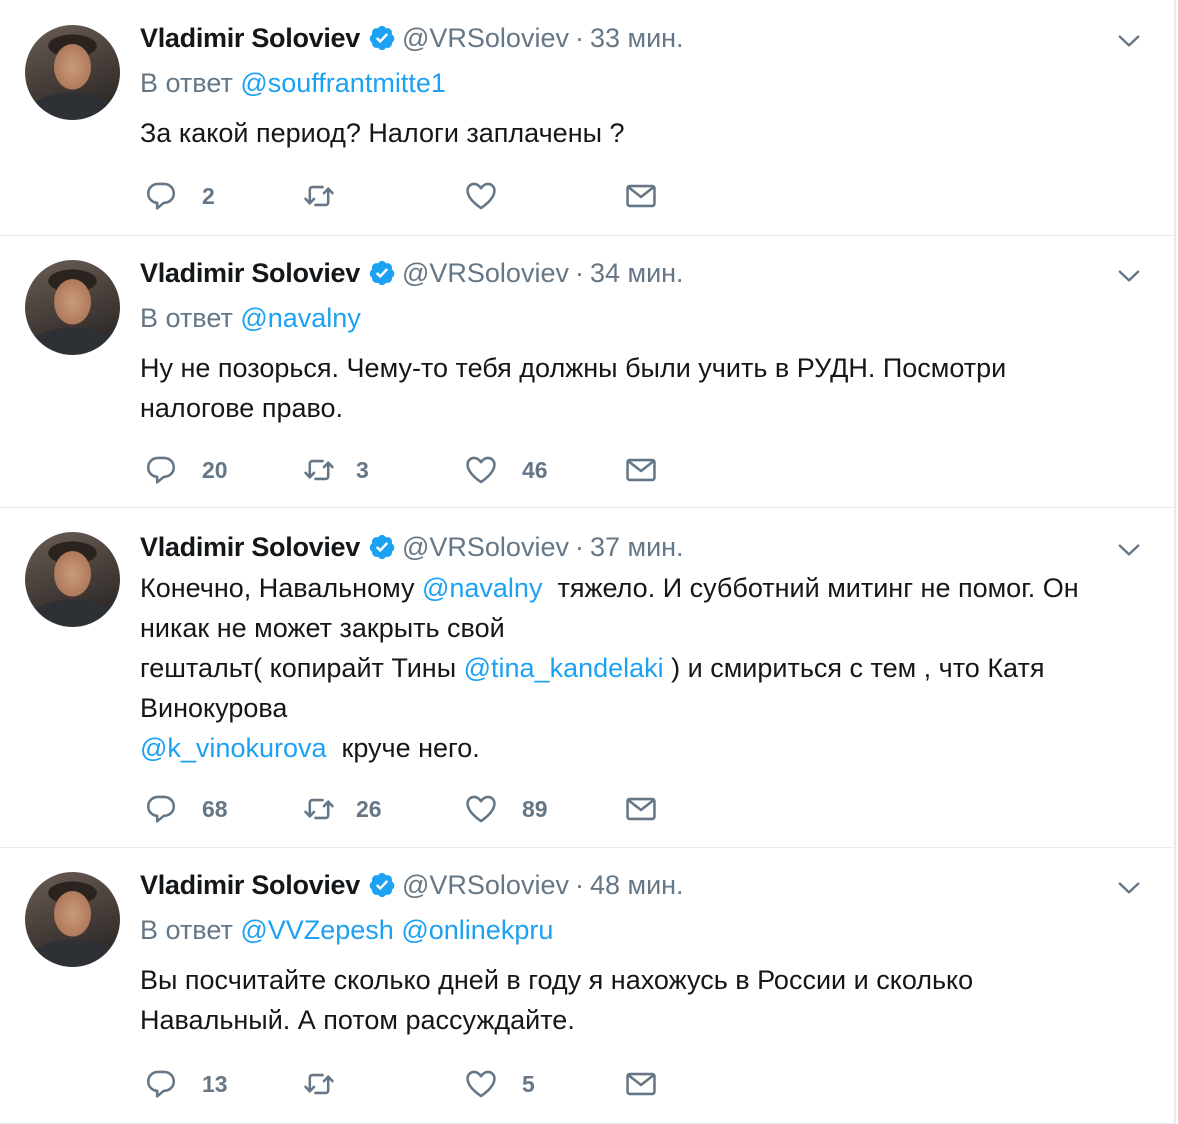  Describe the element at coordinates (382, 133) in the screenshot. I see `tweet-text-content: За какой период? Налоги заплачены ?` at that location.